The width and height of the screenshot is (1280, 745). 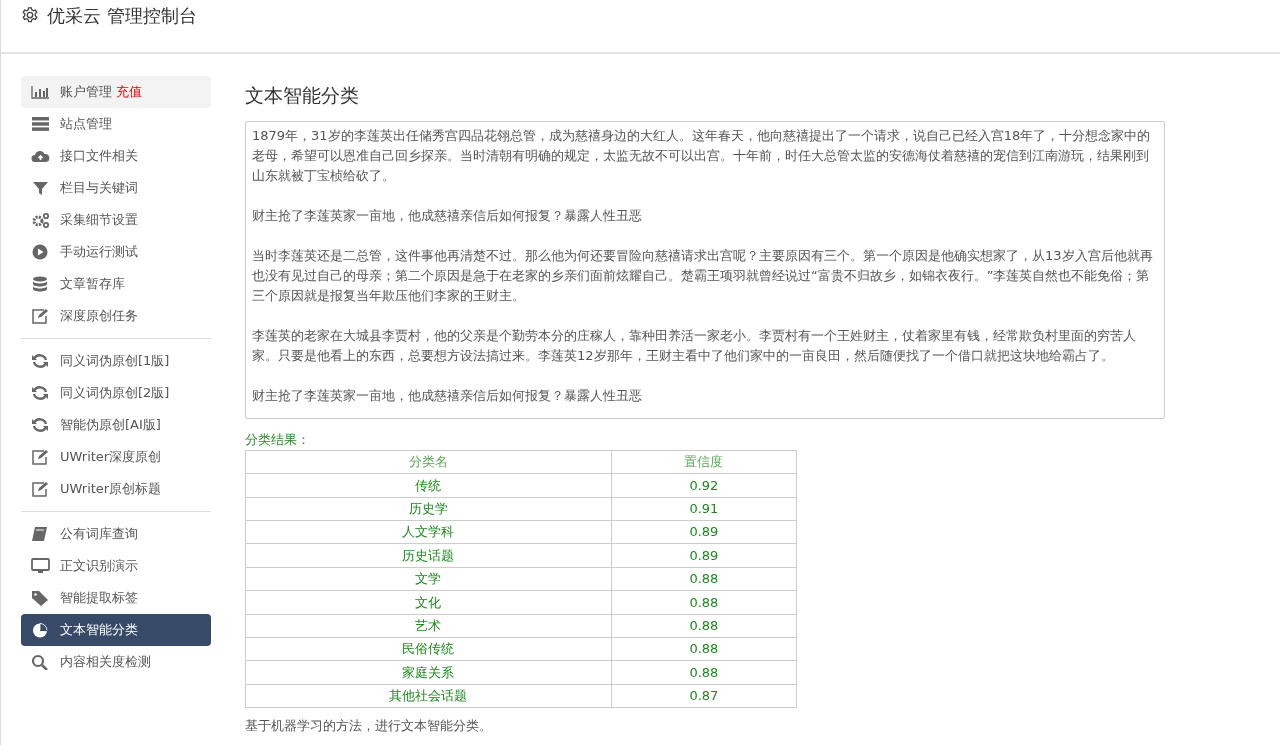 I want to click on gears-icon, so click(x=40, y=220).